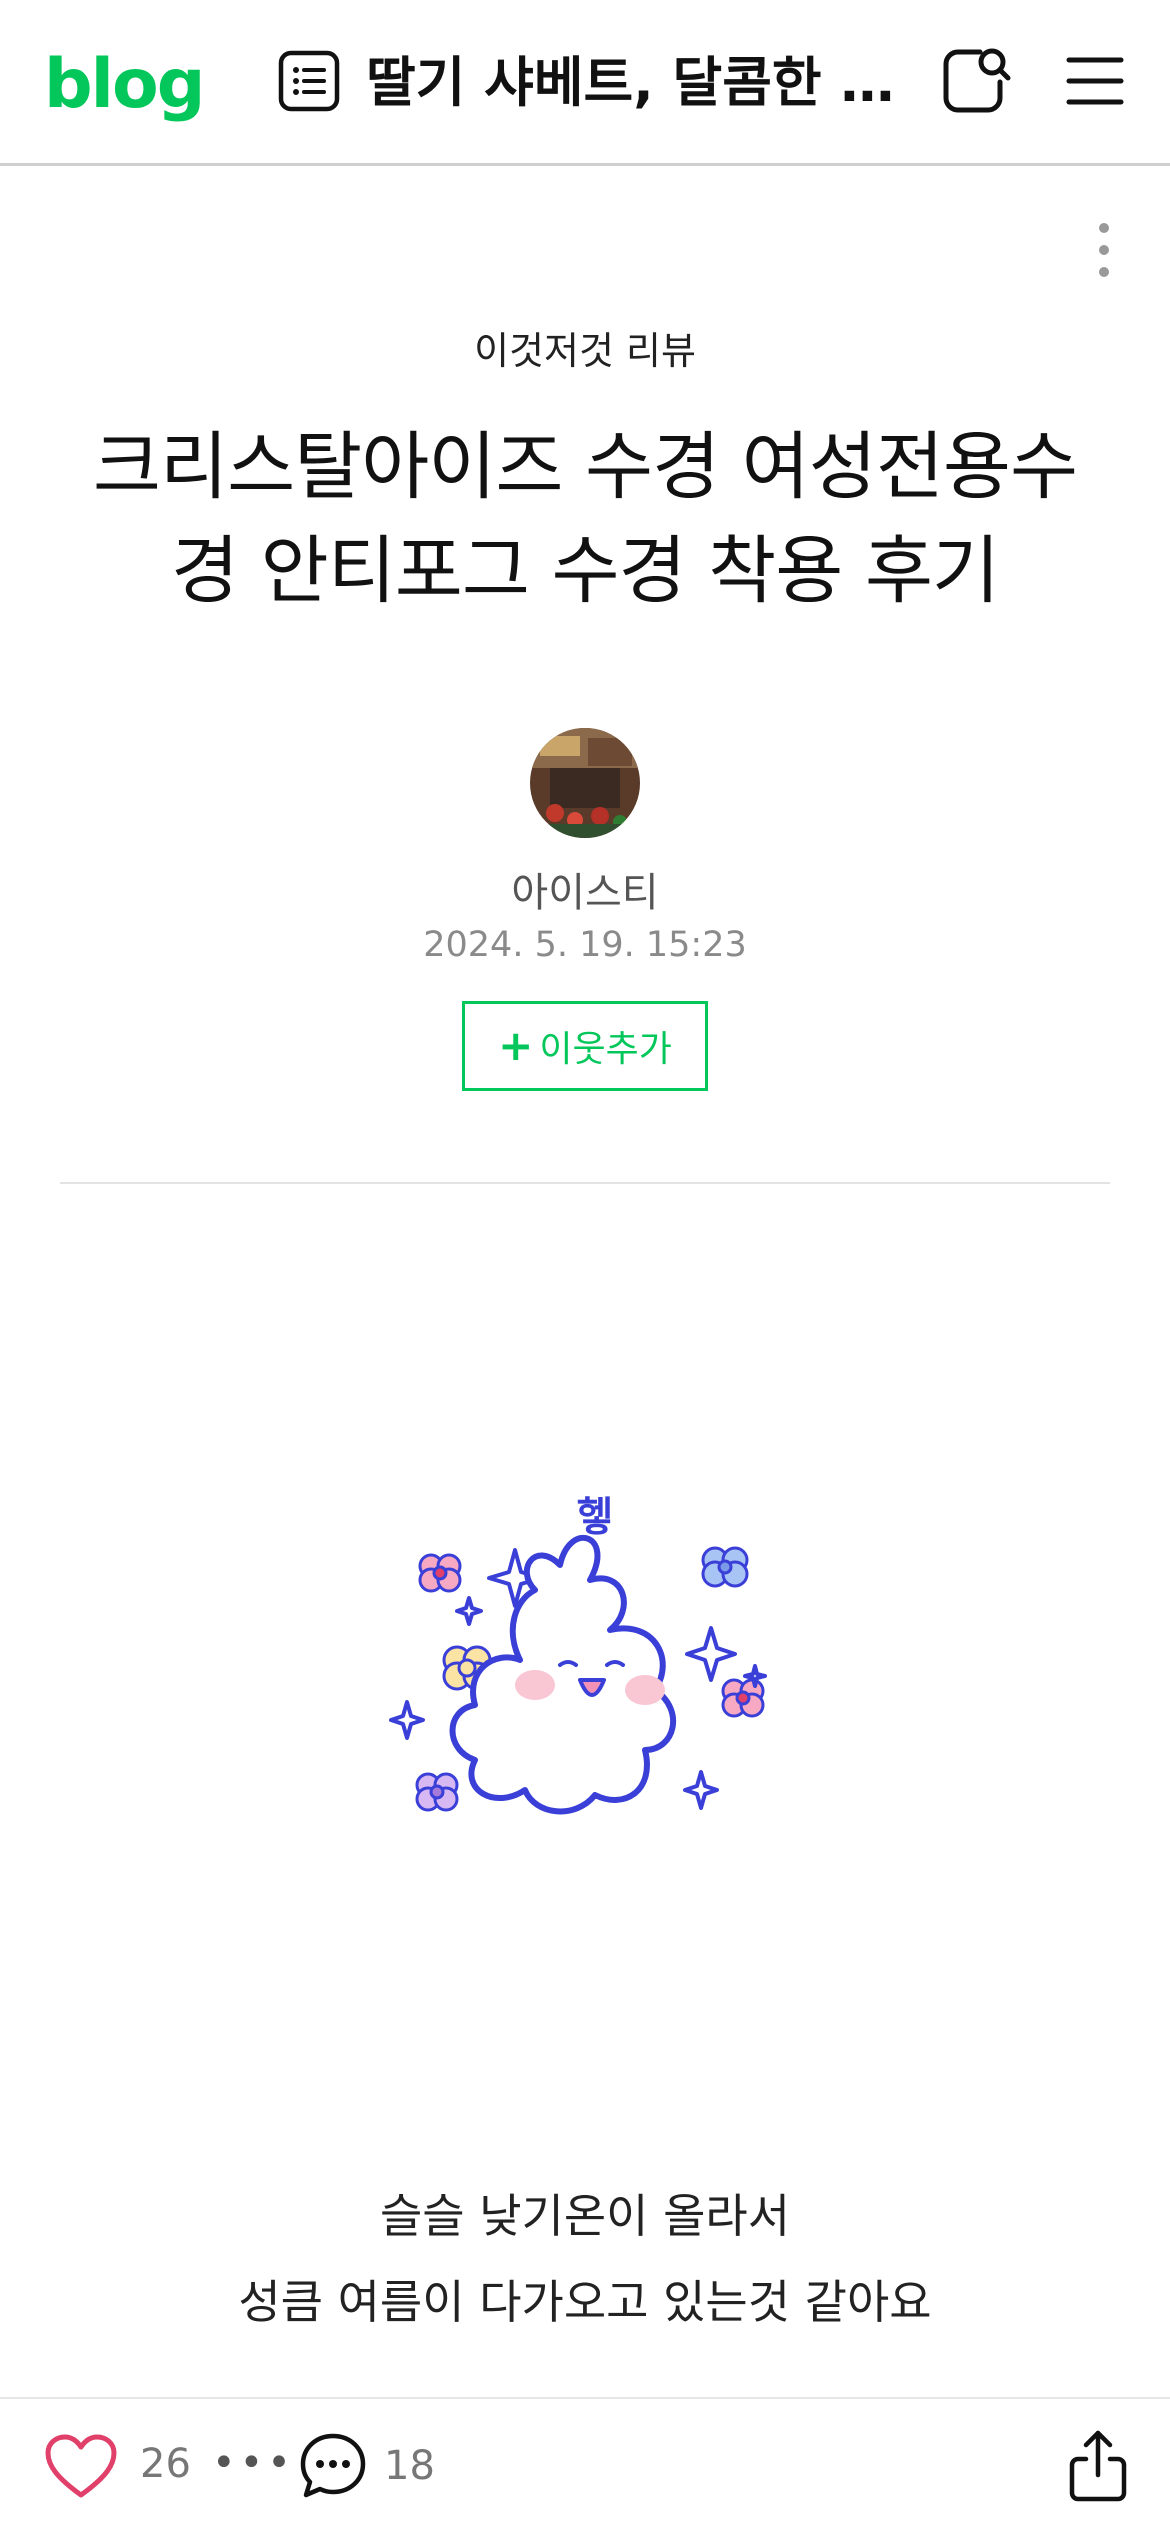  Describe the element at coordinates (309, 81) in the screenshot. I see `list-icon` at that location.